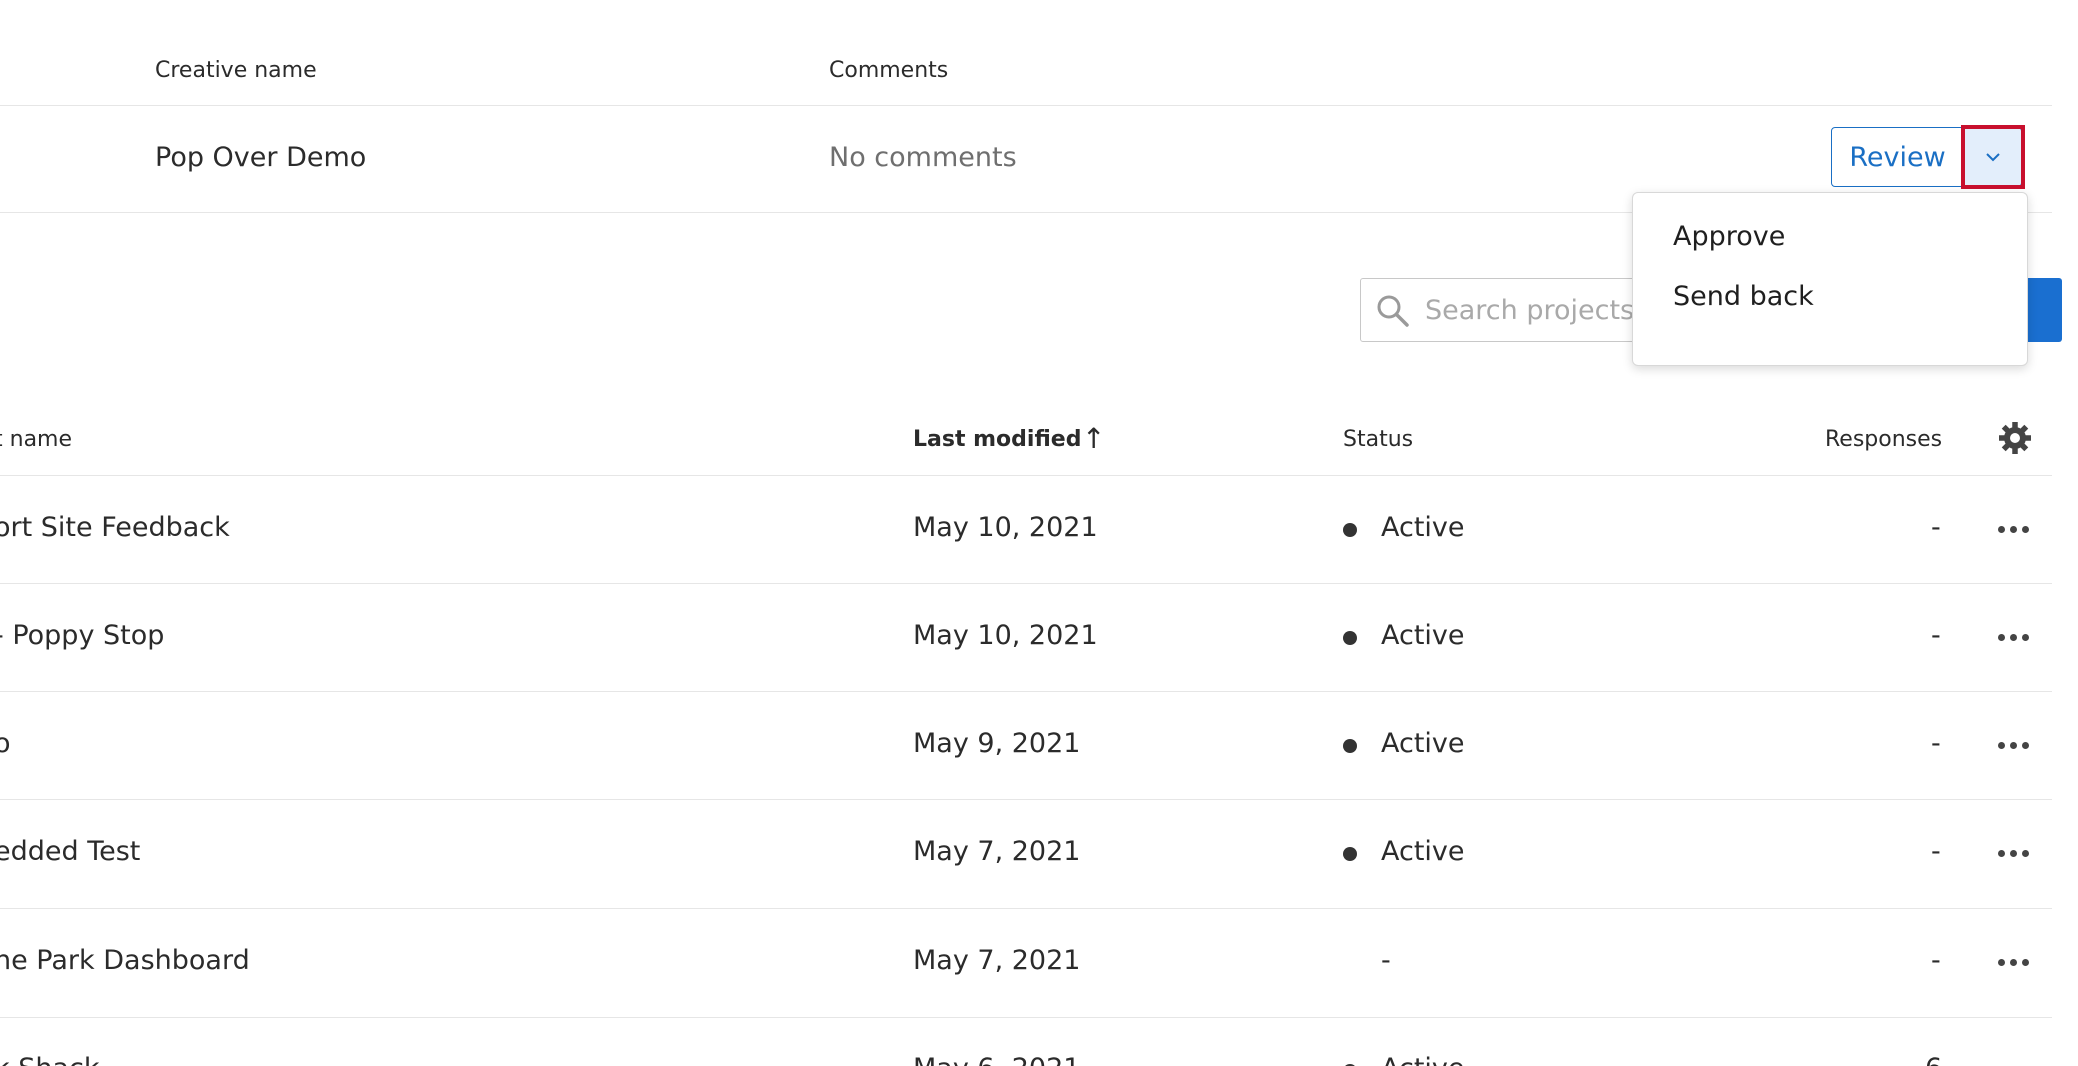 This screenshot has width=2078, height=1066. What do you see at coordinates (70, 851) in the screenshot?
I see `project-name-cell: edded Test` at bounding box center [70, 851].